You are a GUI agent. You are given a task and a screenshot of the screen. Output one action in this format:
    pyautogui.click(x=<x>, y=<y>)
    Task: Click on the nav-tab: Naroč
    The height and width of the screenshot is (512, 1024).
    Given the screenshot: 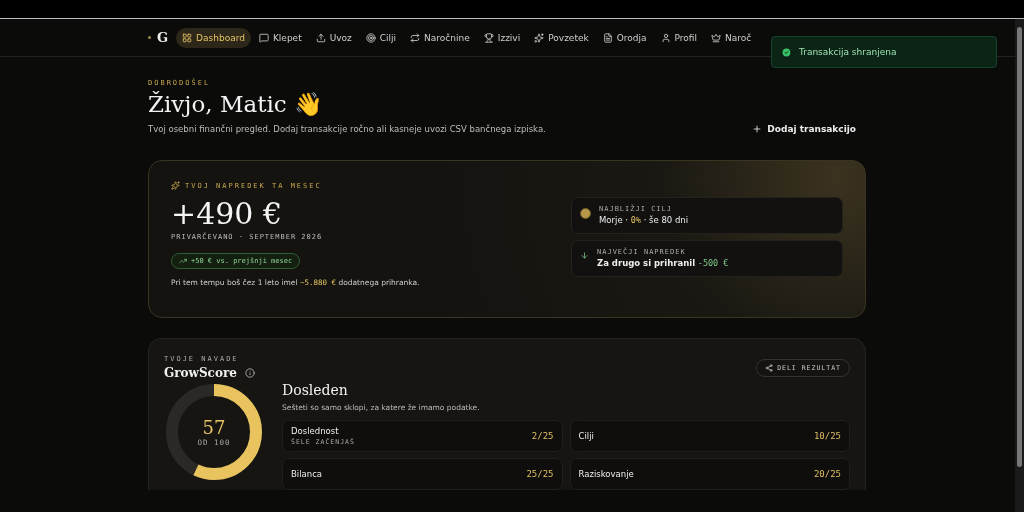 What is the action you would take?
    pyautogui.click(x=731, y=37)
    